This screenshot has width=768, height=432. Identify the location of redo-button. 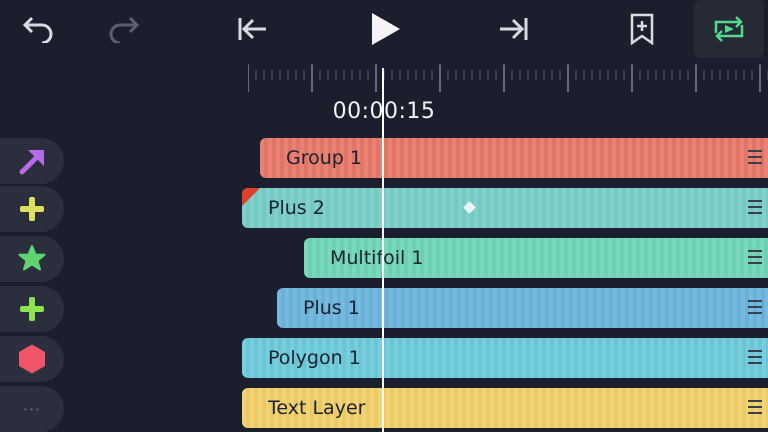
(124, 29).